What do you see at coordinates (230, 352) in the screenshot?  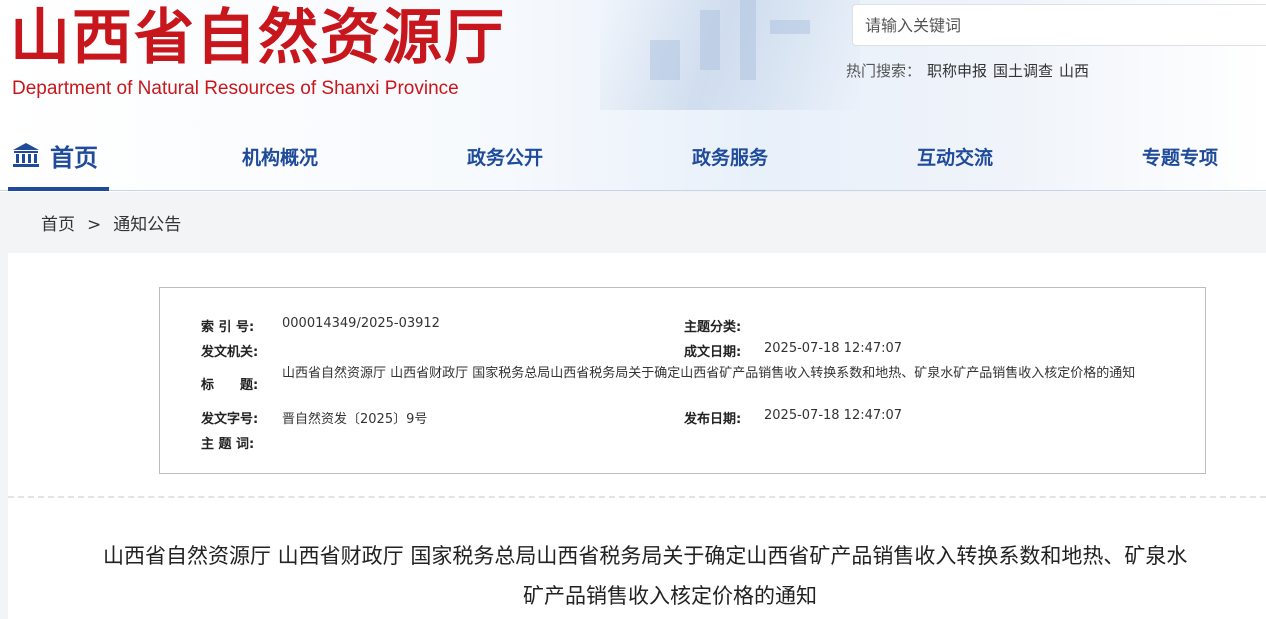 I see `issuing-authority-label: 发文机关:` at bounding box center [230, 352].